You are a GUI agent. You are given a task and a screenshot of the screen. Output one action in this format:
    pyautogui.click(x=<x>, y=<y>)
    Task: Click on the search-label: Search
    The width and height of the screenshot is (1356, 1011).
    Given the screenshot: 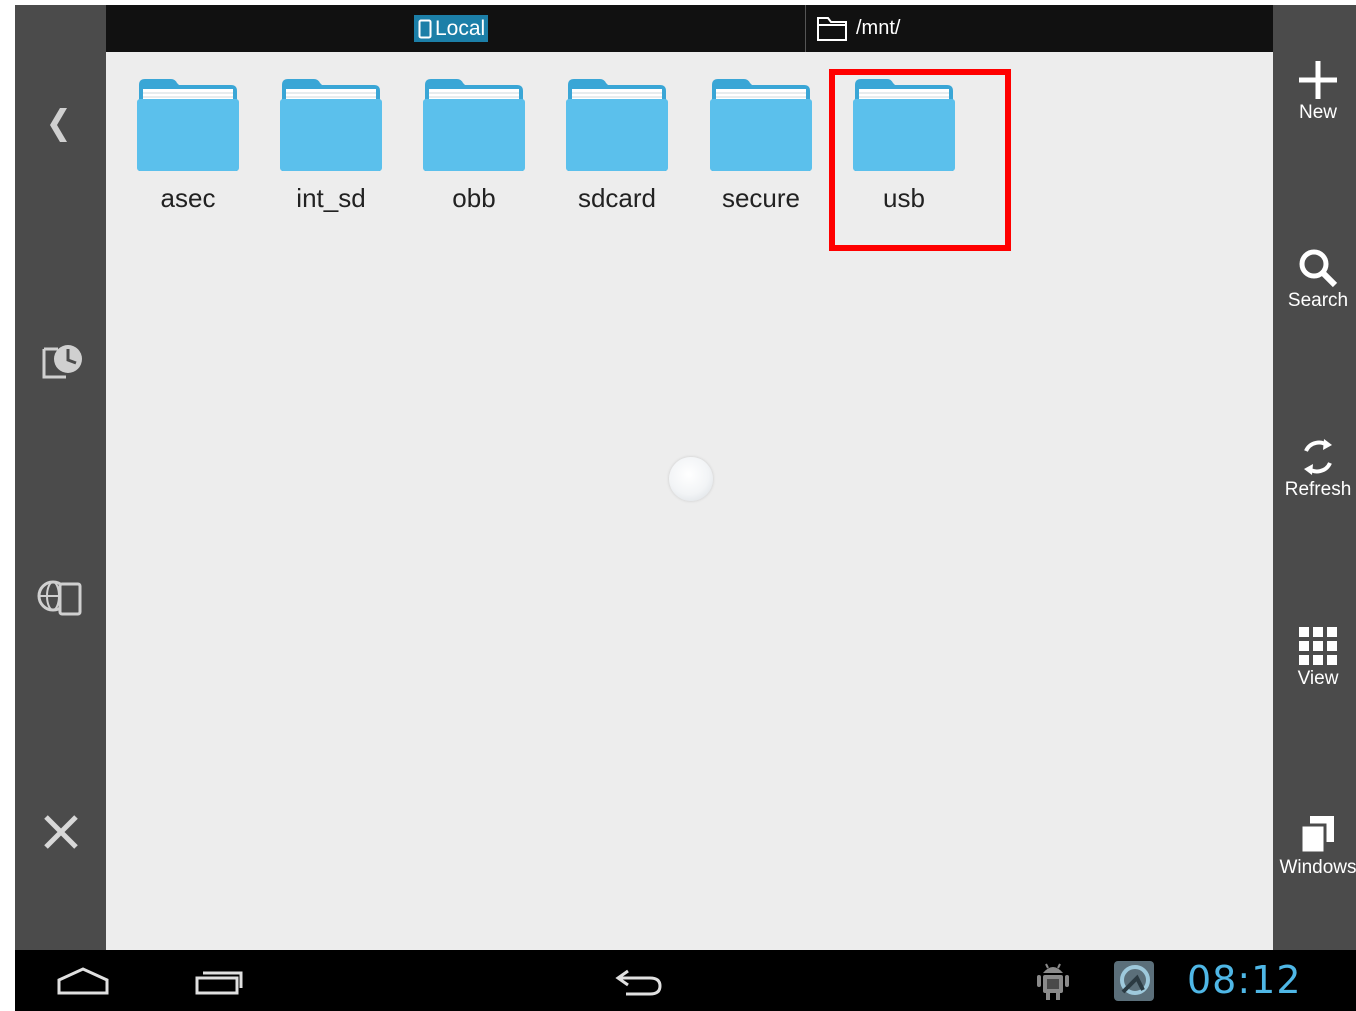 What is the action you would take?
    pyautogui.click(x=1318, y=300)
    